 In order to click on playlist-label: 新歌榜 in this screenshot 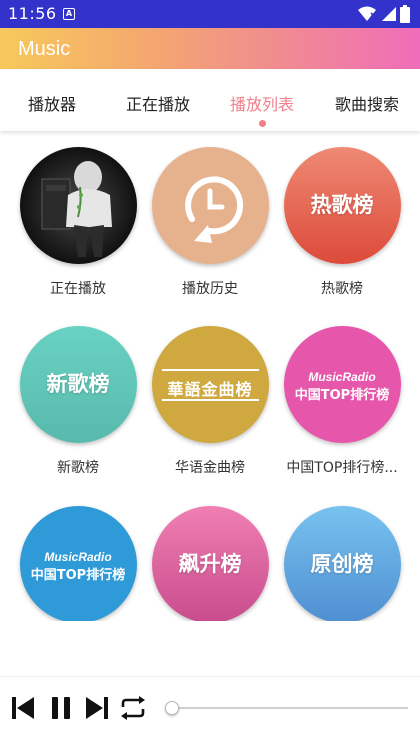, I will do `click(78, 468)`.